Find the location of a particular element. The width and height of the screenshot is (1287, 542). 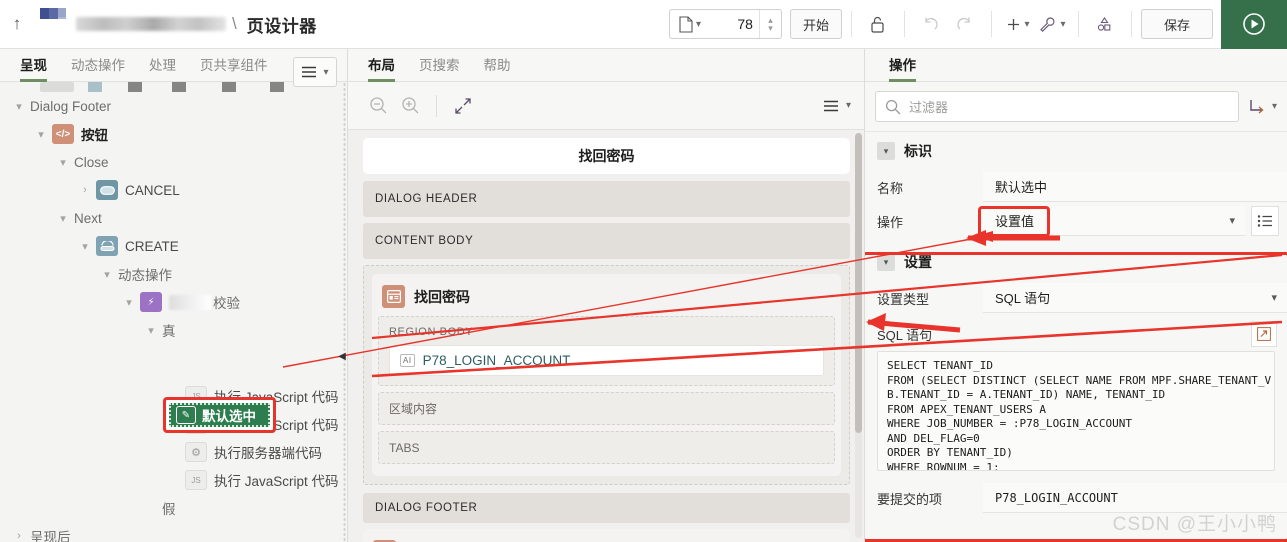

page-icon: ▾ is located at coordinates (687, 24).